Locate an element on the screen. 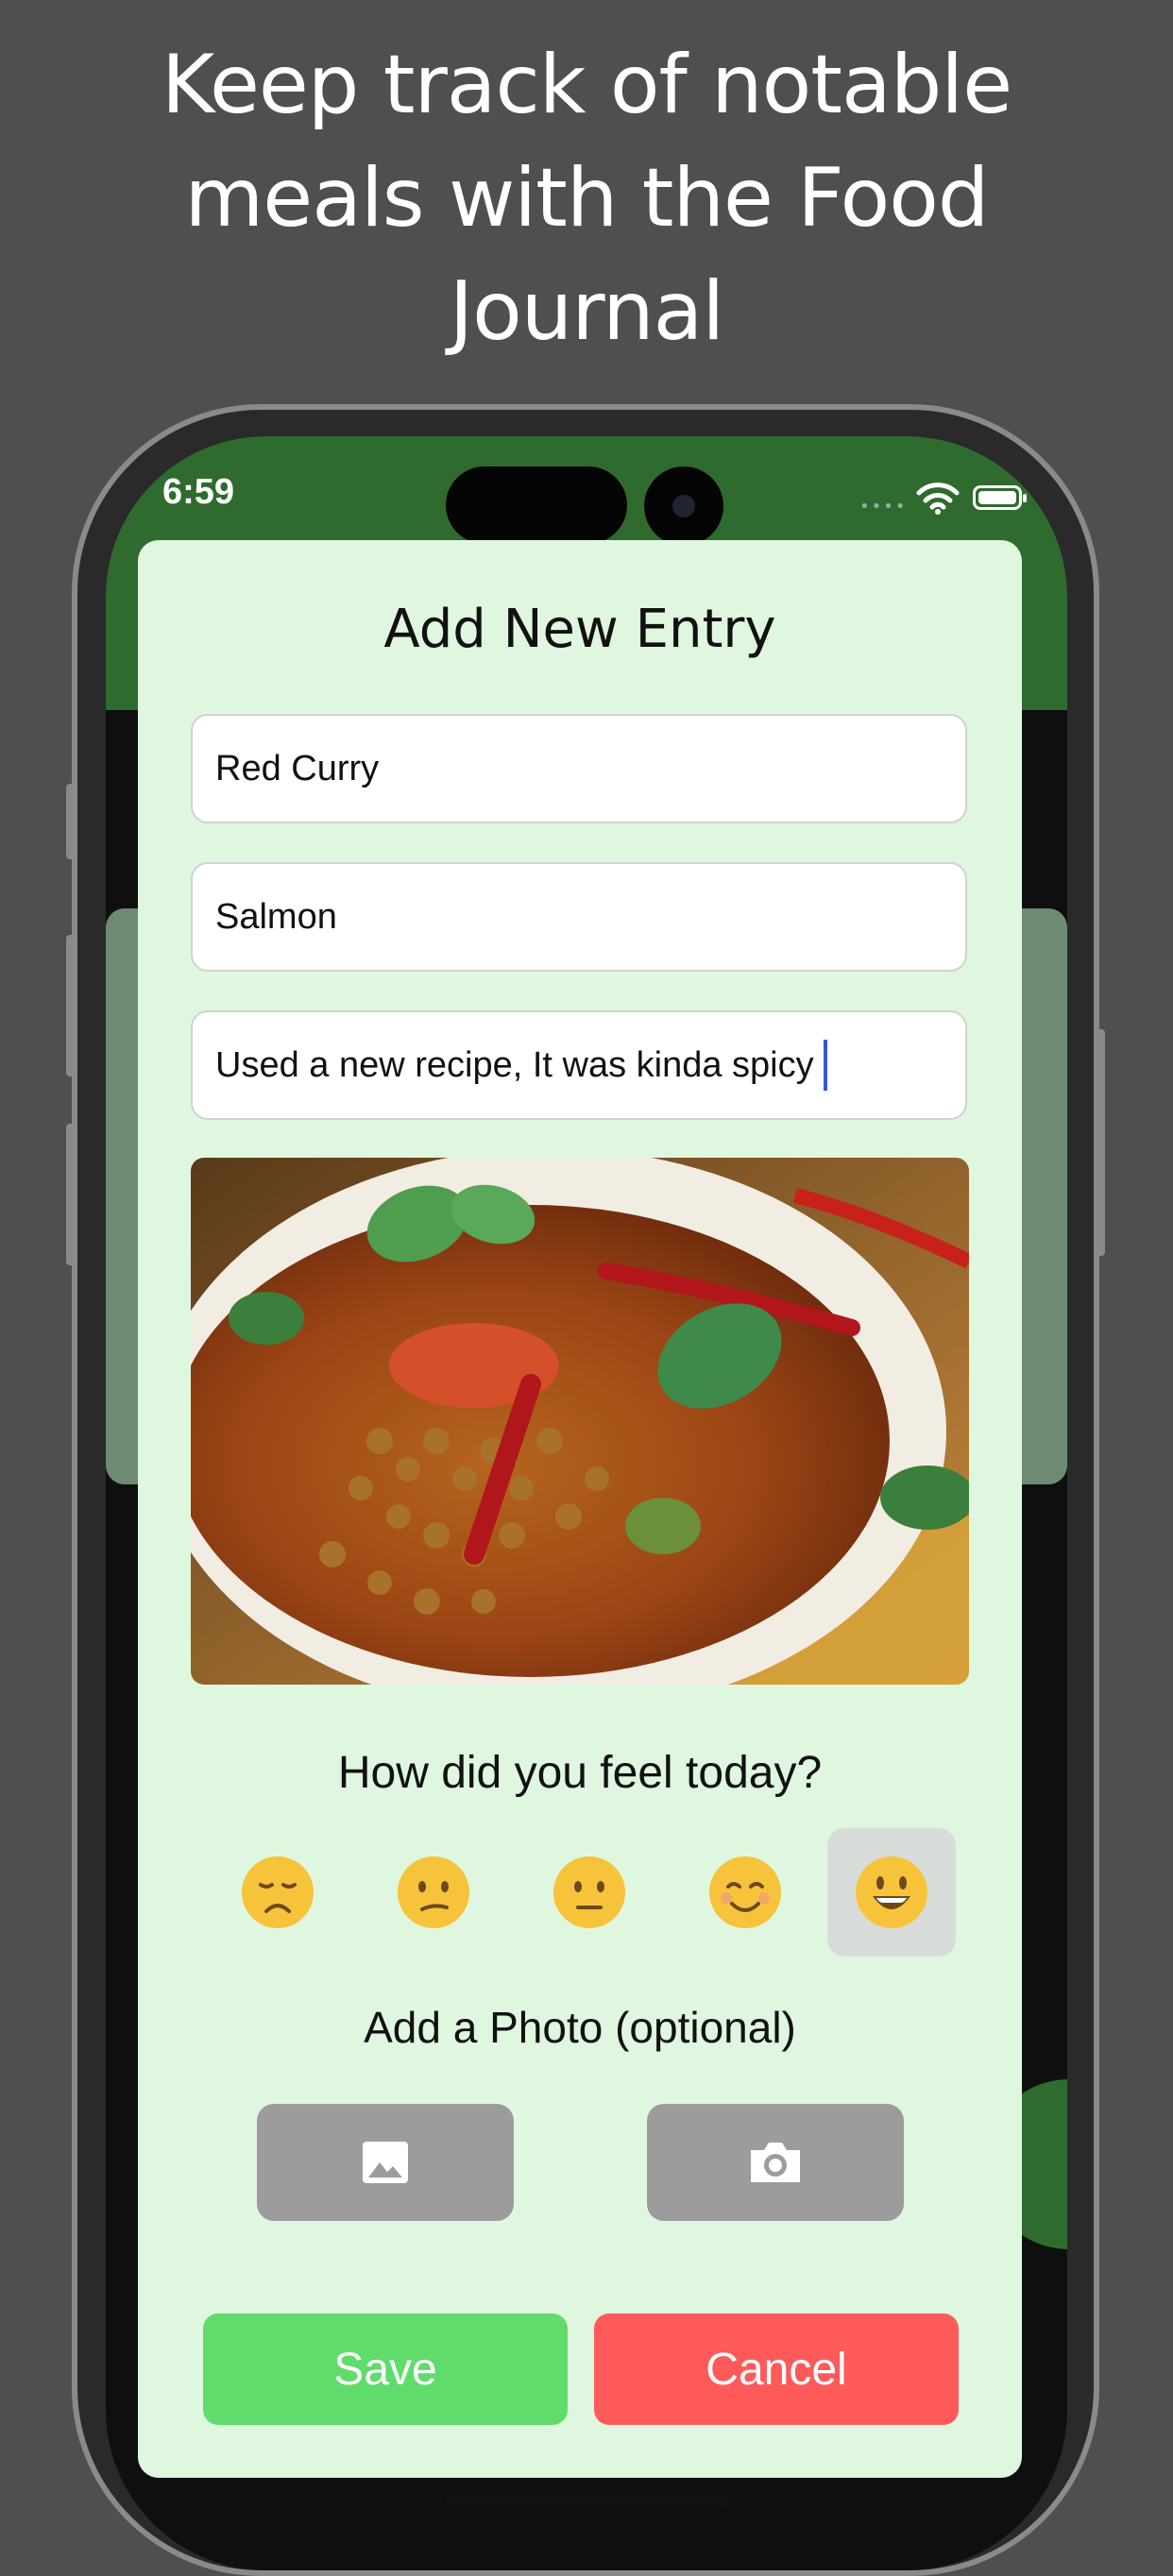 This screenshot has height=2576, width=1173. mood-option-smiling is located at coordinates (745, 1892).